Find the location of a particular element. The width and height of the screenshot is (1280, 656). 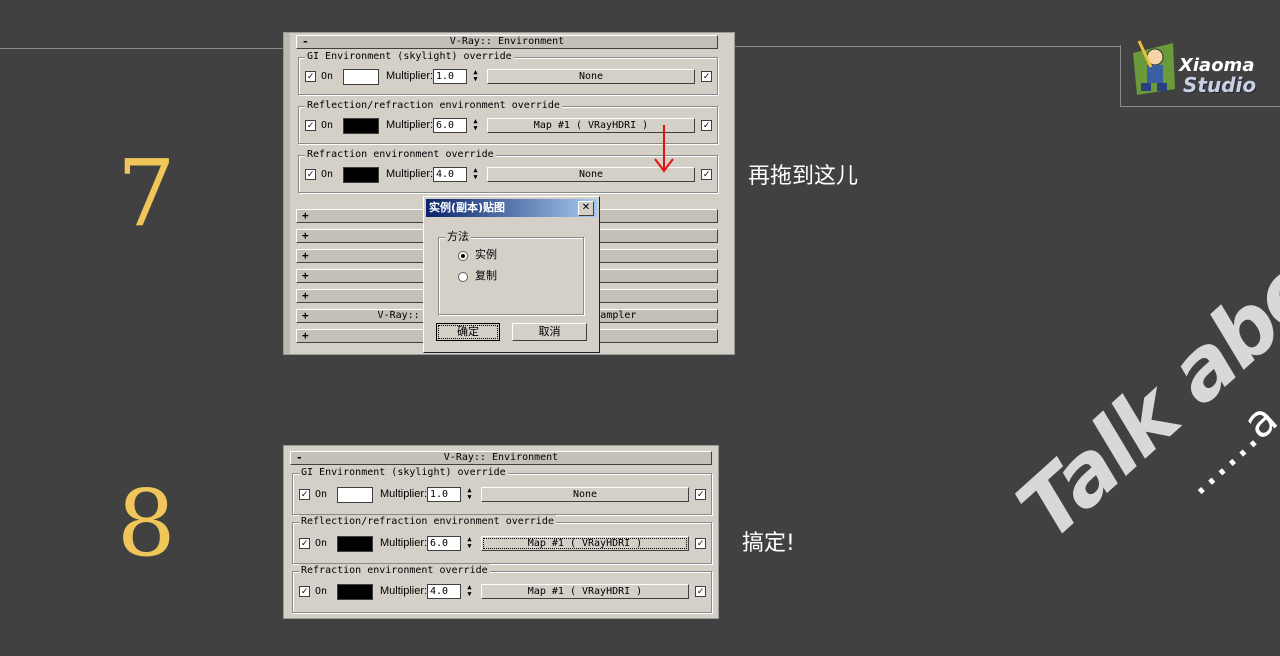

ok-button: 确定 is located at coordinates (468, 332).